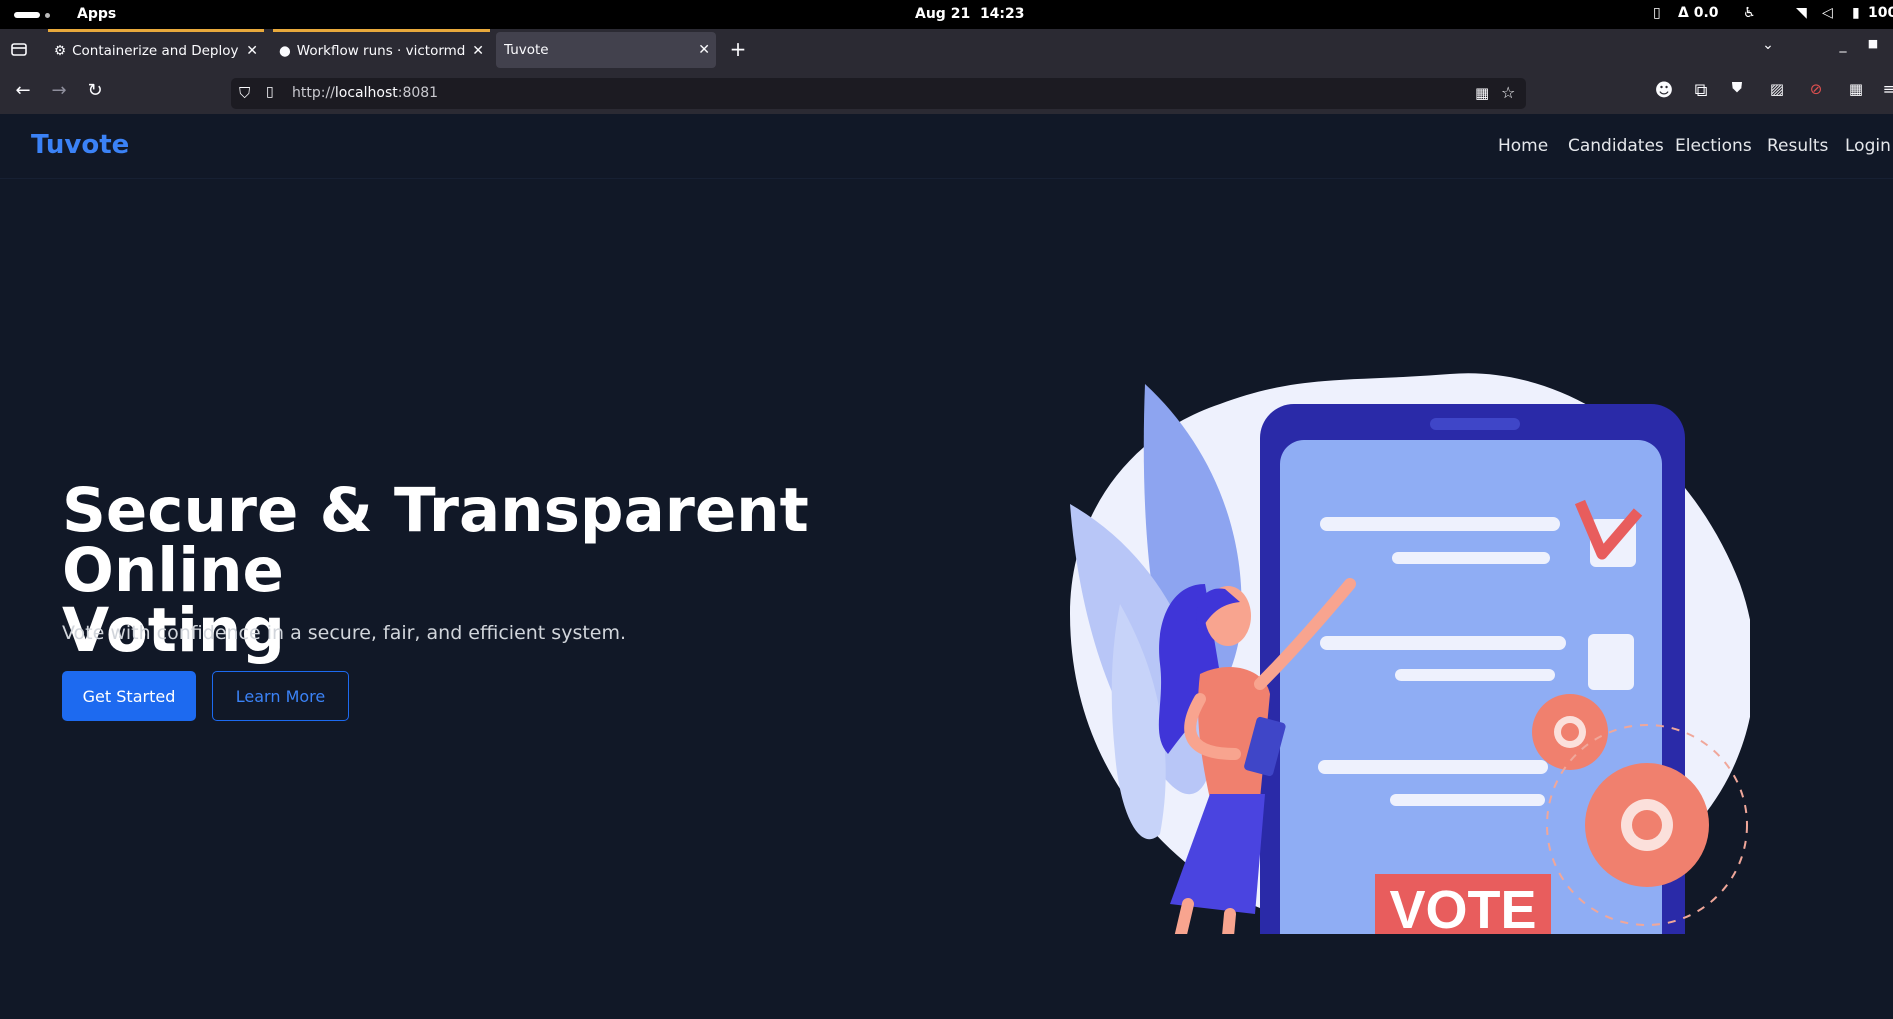 The image size is (1893, 1019). Describe the element at coordinates (19, 51) in the screenshot. I see `firefox-view-icon` at that location.